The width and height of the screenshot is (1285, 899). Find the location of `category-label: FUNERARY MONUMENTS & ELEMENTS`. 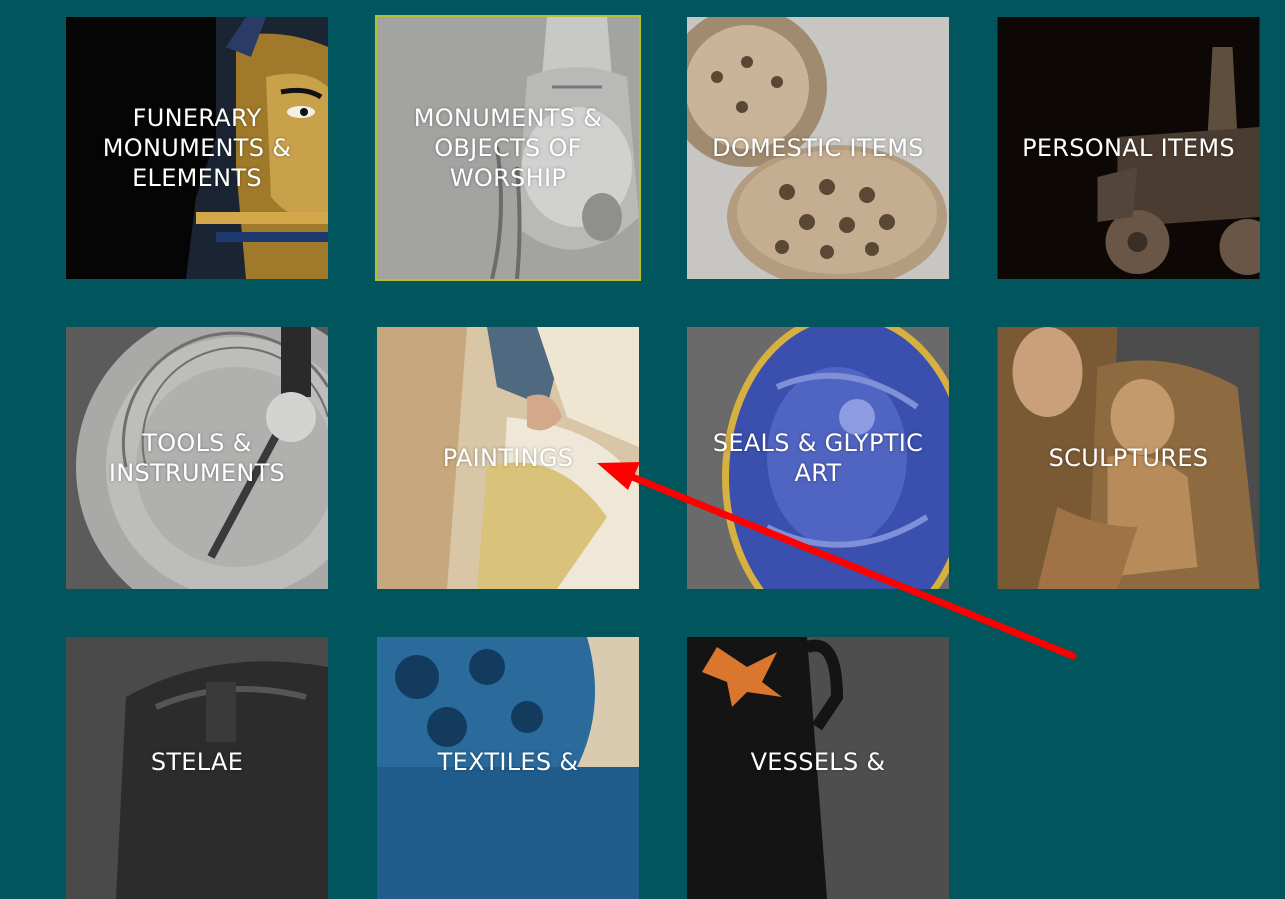

category-label: FUNERARY MONUMENTS & ELEMENTS is located at coordinates (197, 148).